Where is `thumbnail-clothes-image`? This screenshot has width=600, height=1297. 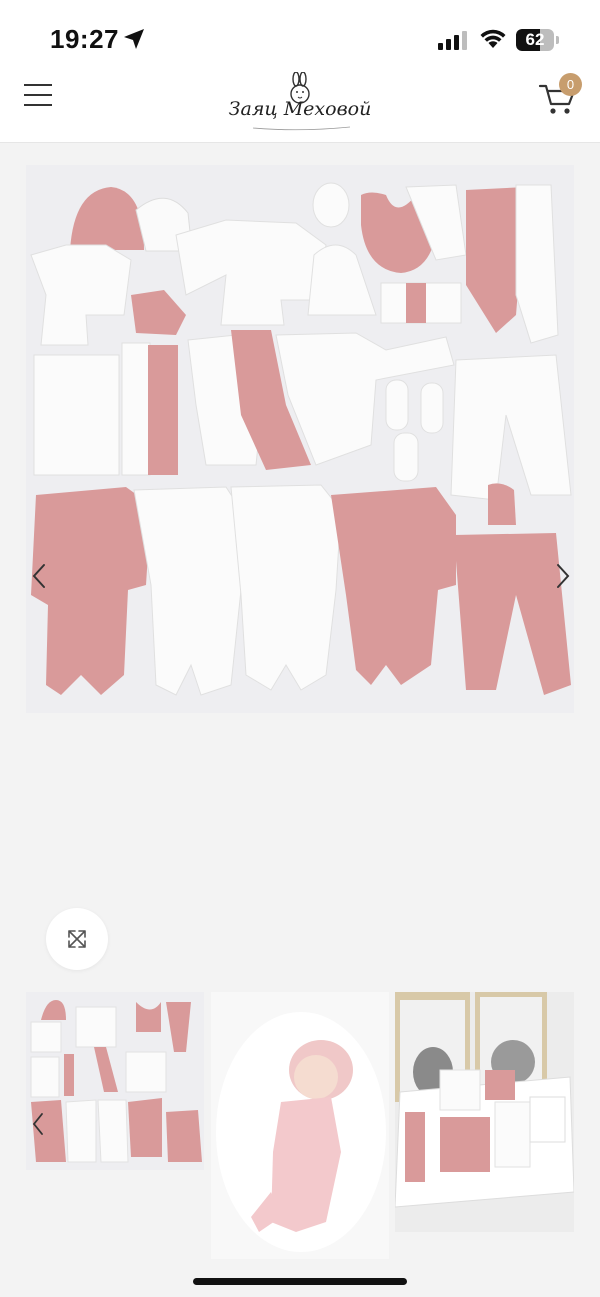
thumbnail-clothes-image is located at coordinates (115, 1081).